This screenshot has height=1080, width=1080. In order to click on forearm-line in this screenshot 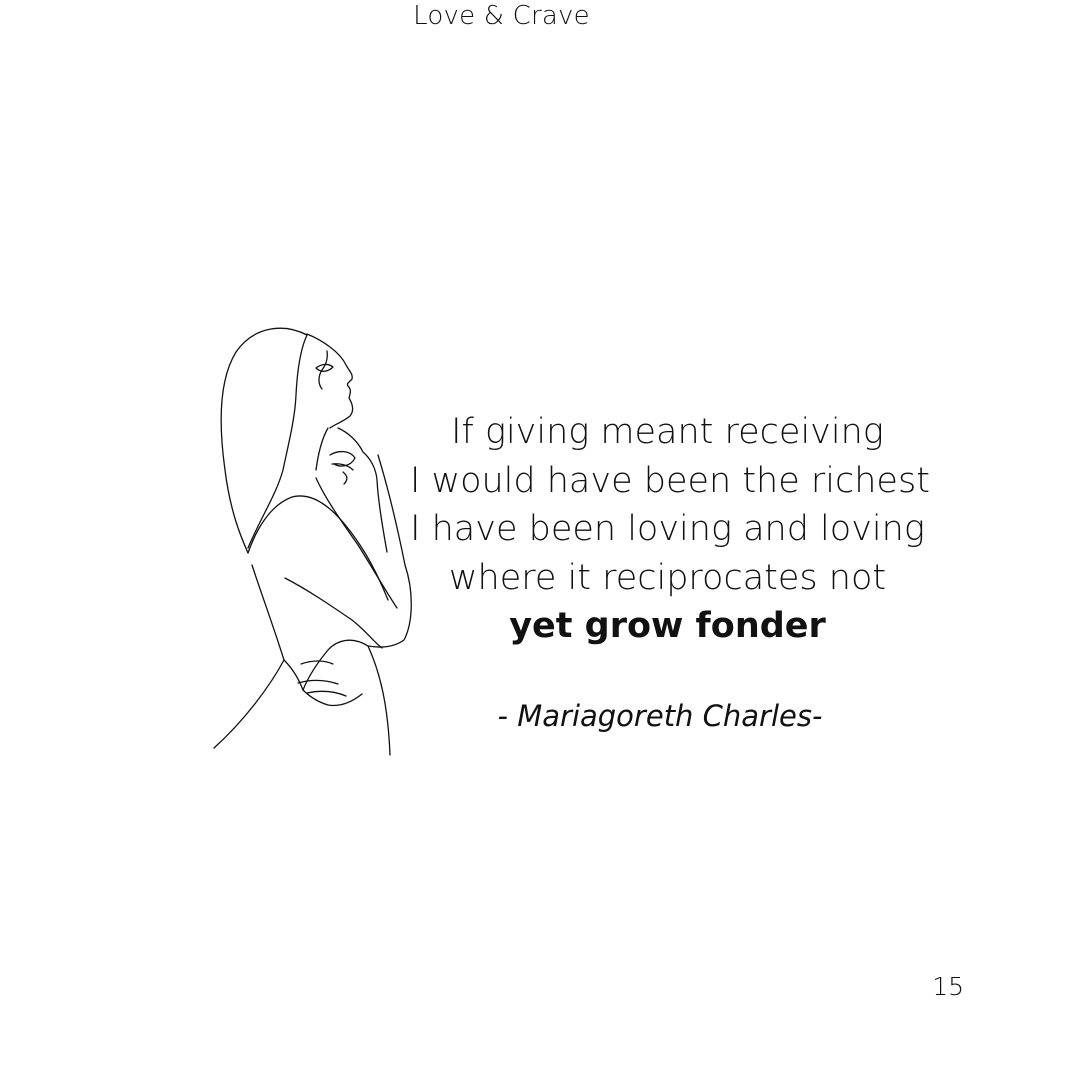, I will do `click(389, 551)`.